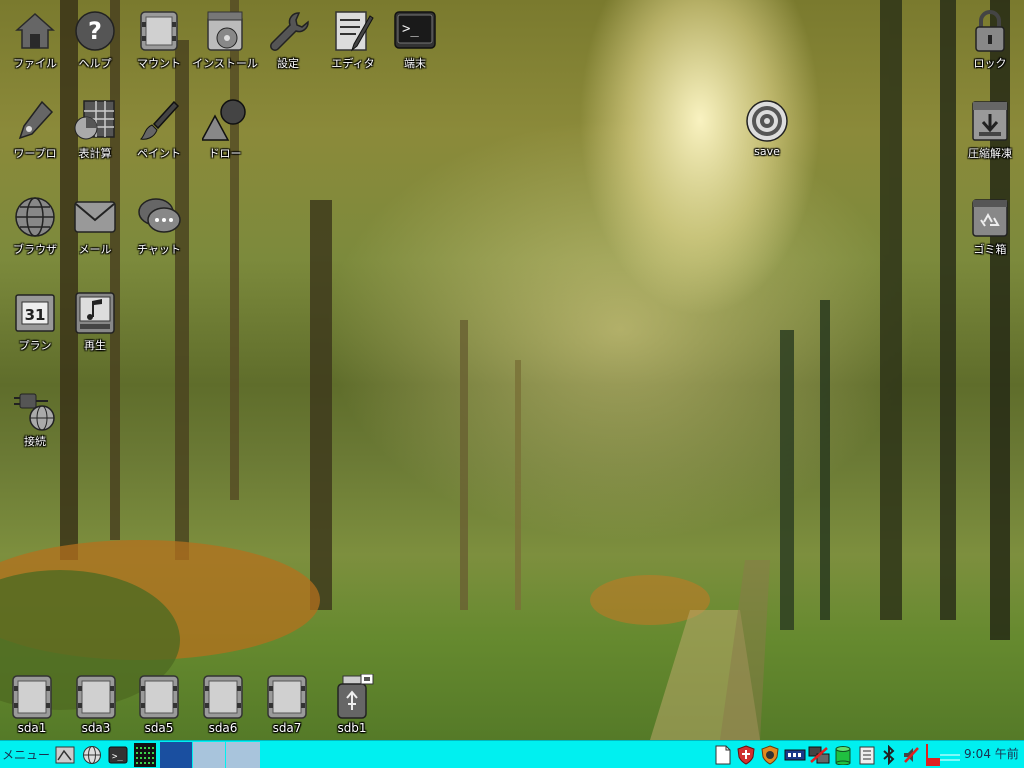  Describe the element at coordinates (795, 755) in the screenshot. I see `network-icon` at that location.